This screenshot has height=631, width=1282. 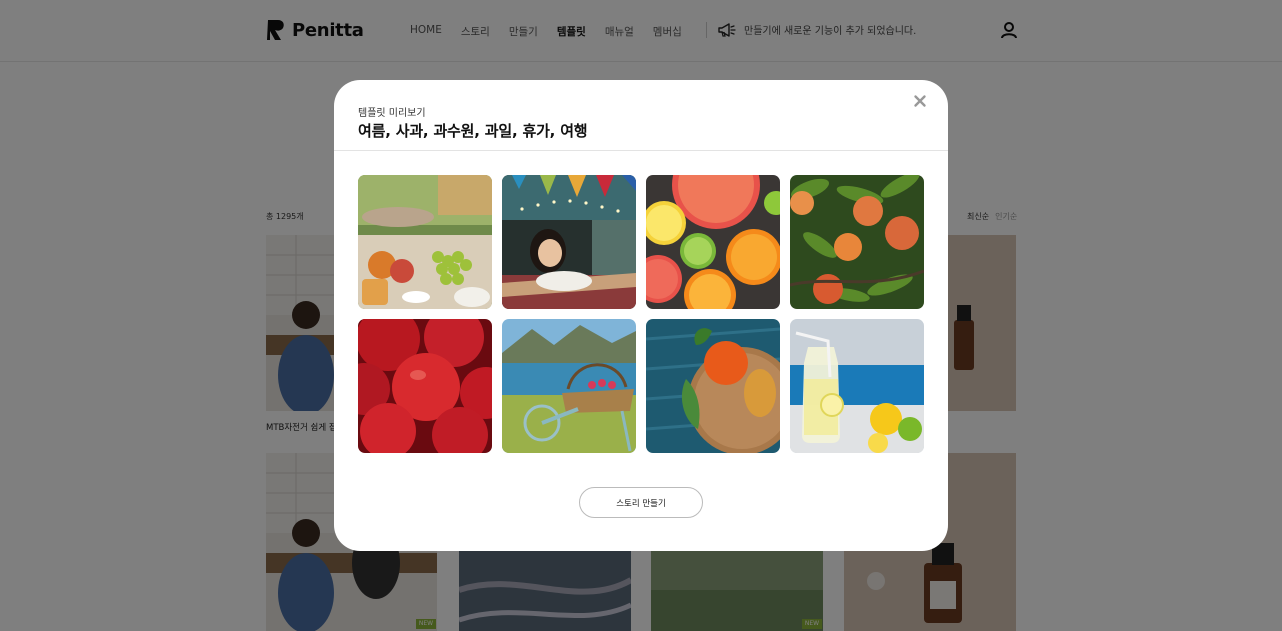 What do you see at coordinates (920, 101) in the screenshot?
I see `close-icon` at bounding box center [920, 101].